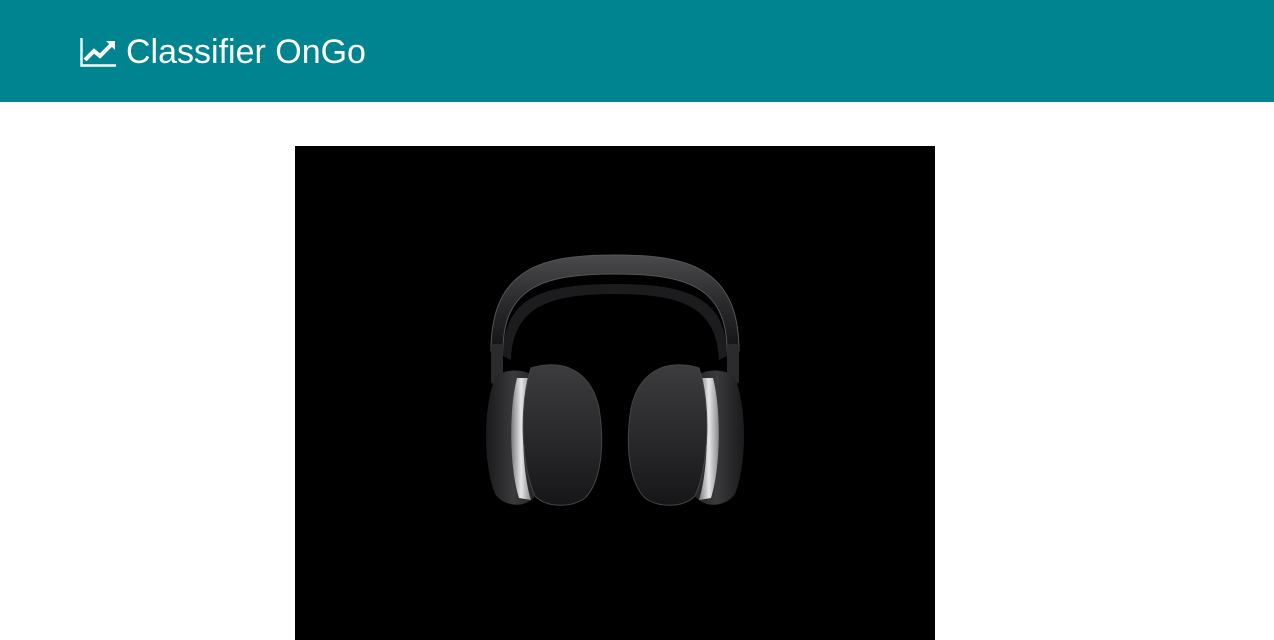  What do you see at coordinates (615, 380) in the screenshot?
I see `headphones-icon` at bounding box center [615, 380].